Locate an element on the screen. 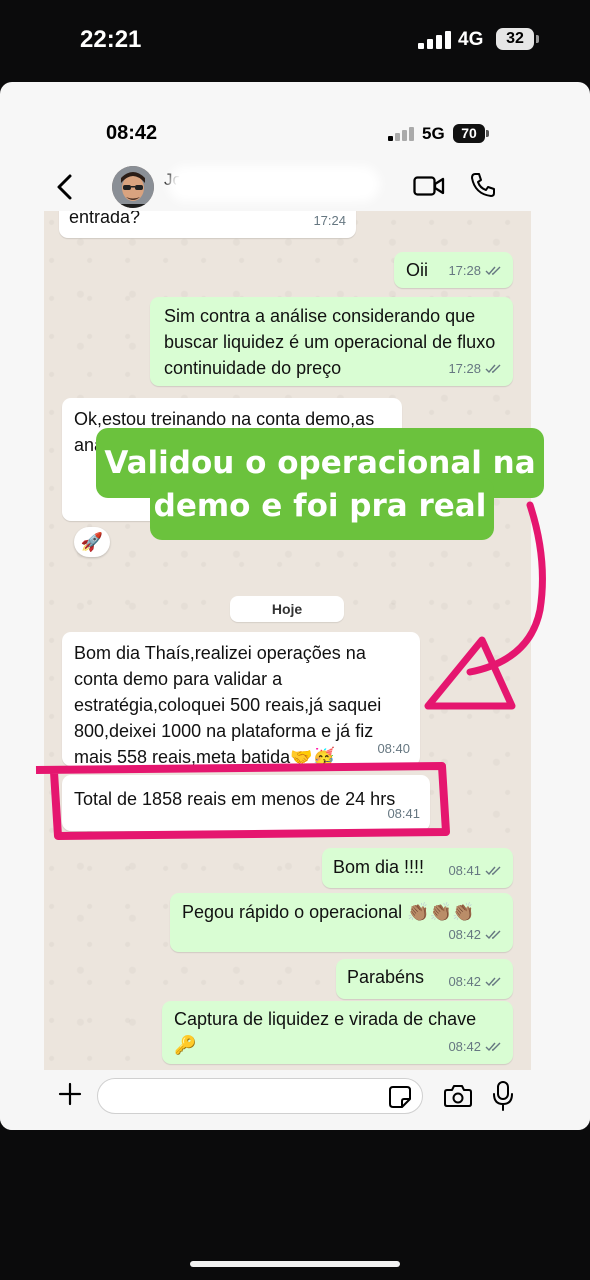 The height and width of the screenshot is (1280, 590). message-text: Captura de liquidez e virada de chave 🔑 is located at coordinates (325, 1032).